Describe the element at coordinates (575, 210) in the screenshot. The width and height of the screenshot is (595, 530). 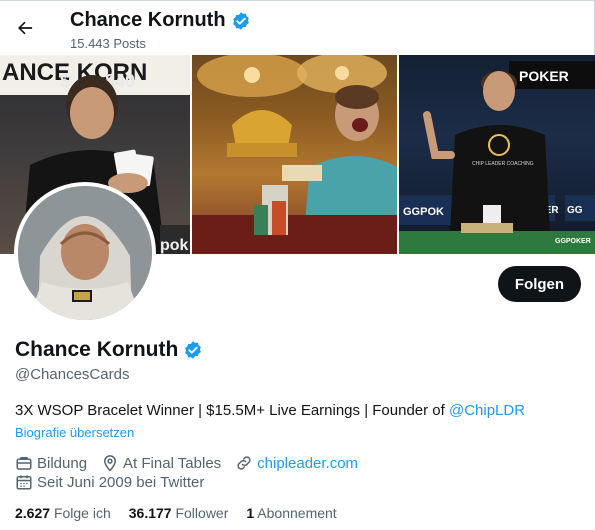
I see `banner3-gg-sign-3: GG` at that location.